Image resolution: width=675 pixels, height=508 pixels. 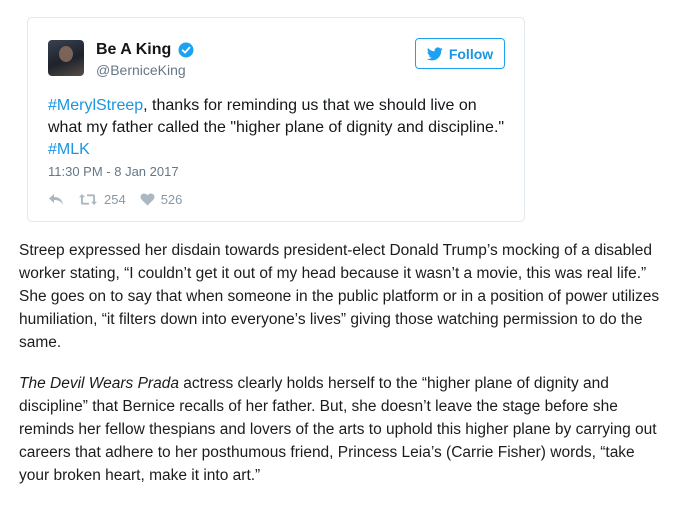 I want to click on heart-icon, so click(x=147, y=199).